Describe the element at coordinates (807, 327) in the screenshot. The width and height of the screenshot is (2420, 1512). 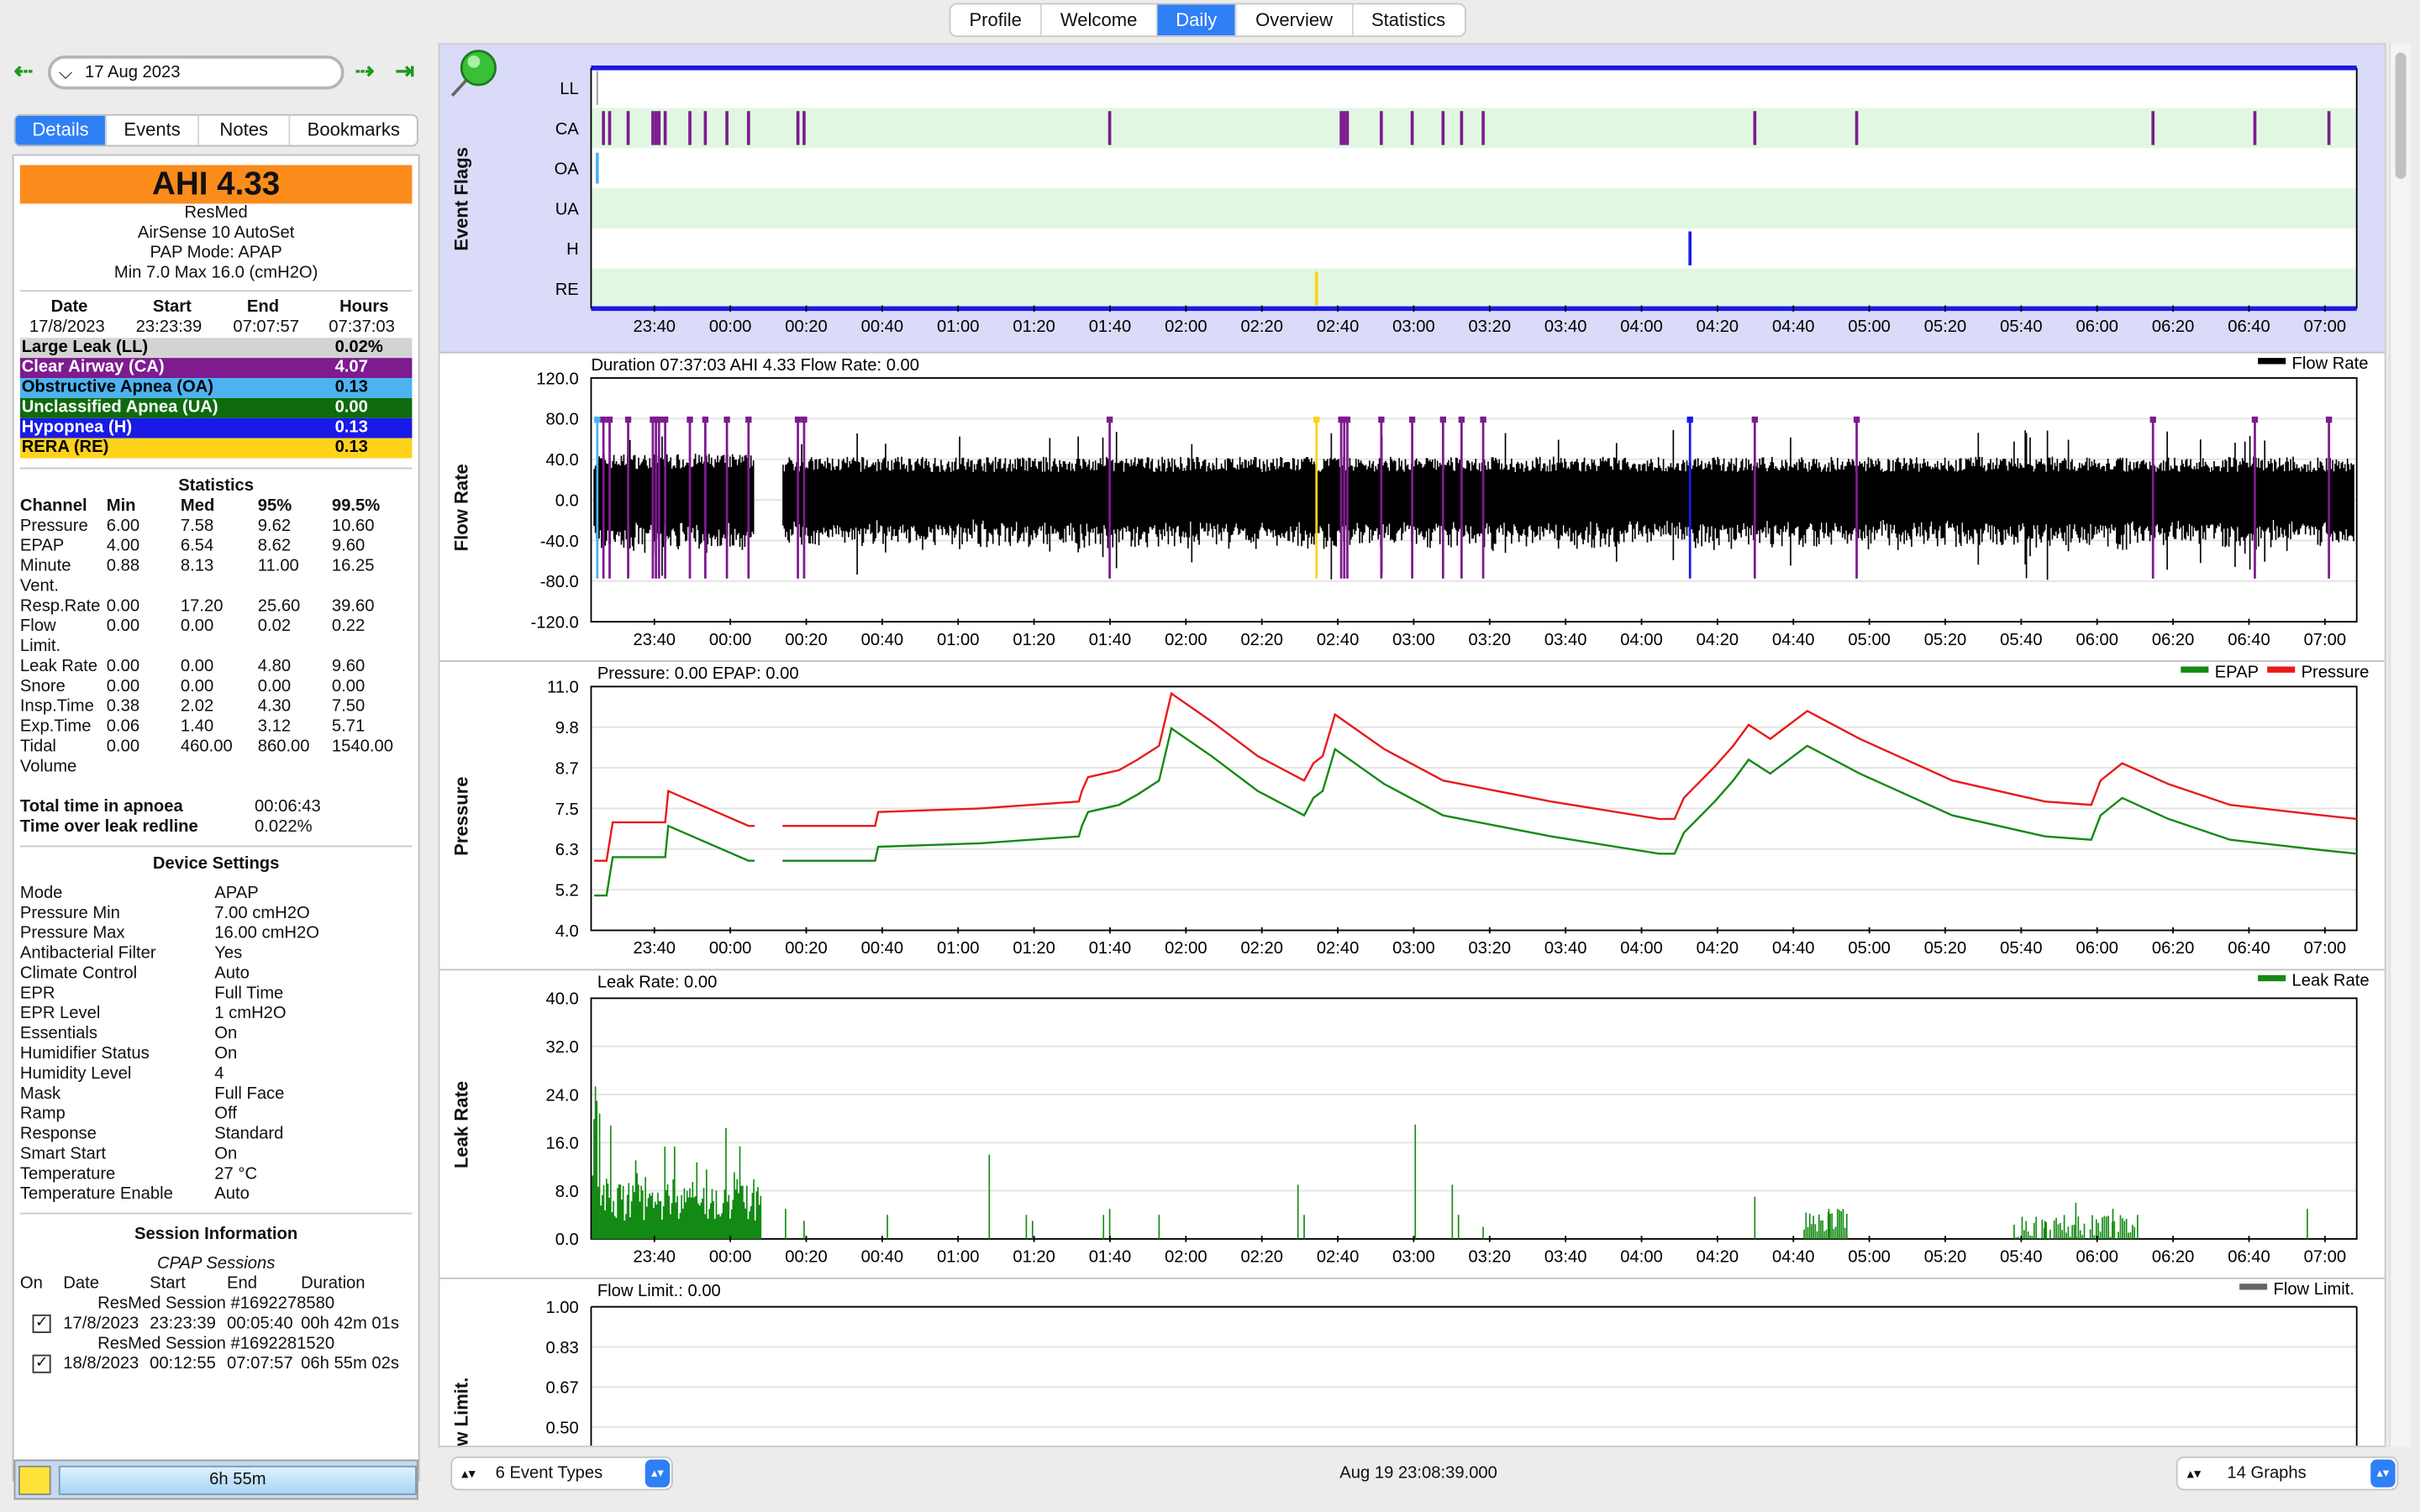
I see `time-tick-label: 00:20` at that location.